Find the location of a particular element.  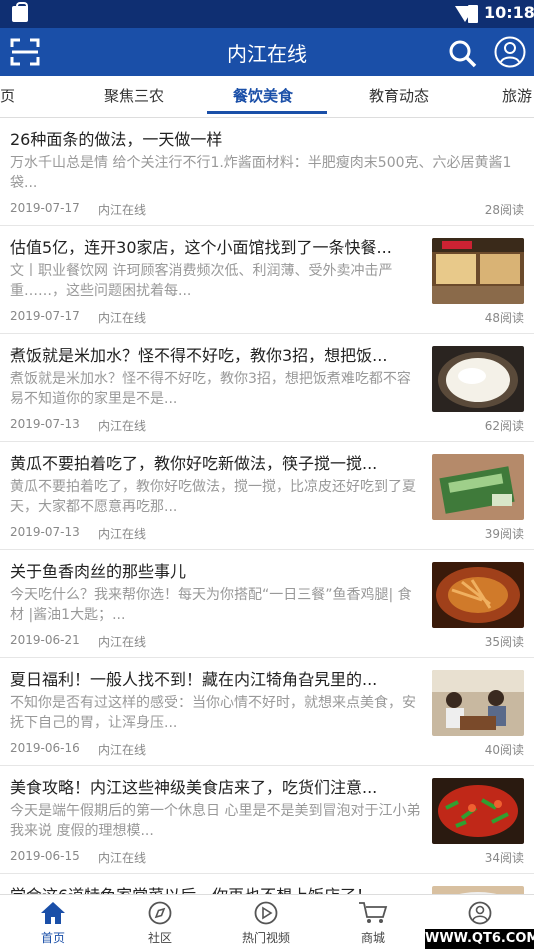

shopping-bag-icon is located at coordinates (20, 12).